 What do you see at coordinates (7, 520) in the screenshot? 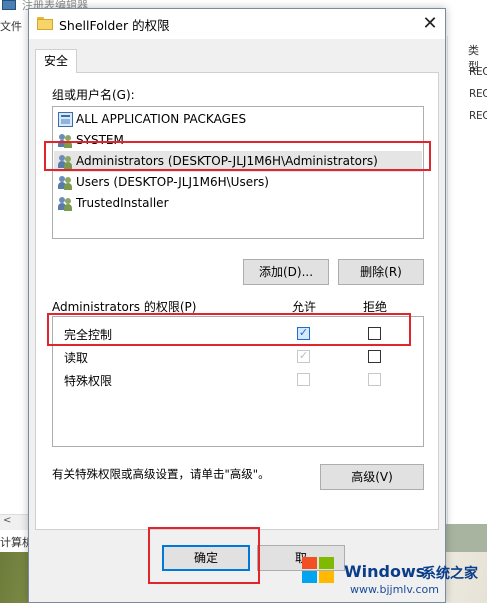
I see `scroll-left-icon: <` at bounding box center [7, 520].